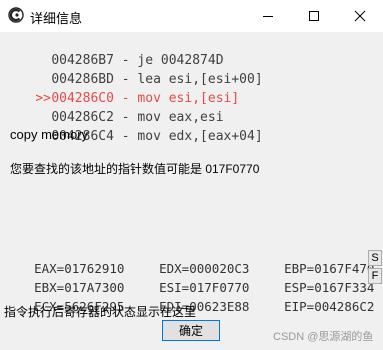  I want to click on minimize-button, so click(268, 16).